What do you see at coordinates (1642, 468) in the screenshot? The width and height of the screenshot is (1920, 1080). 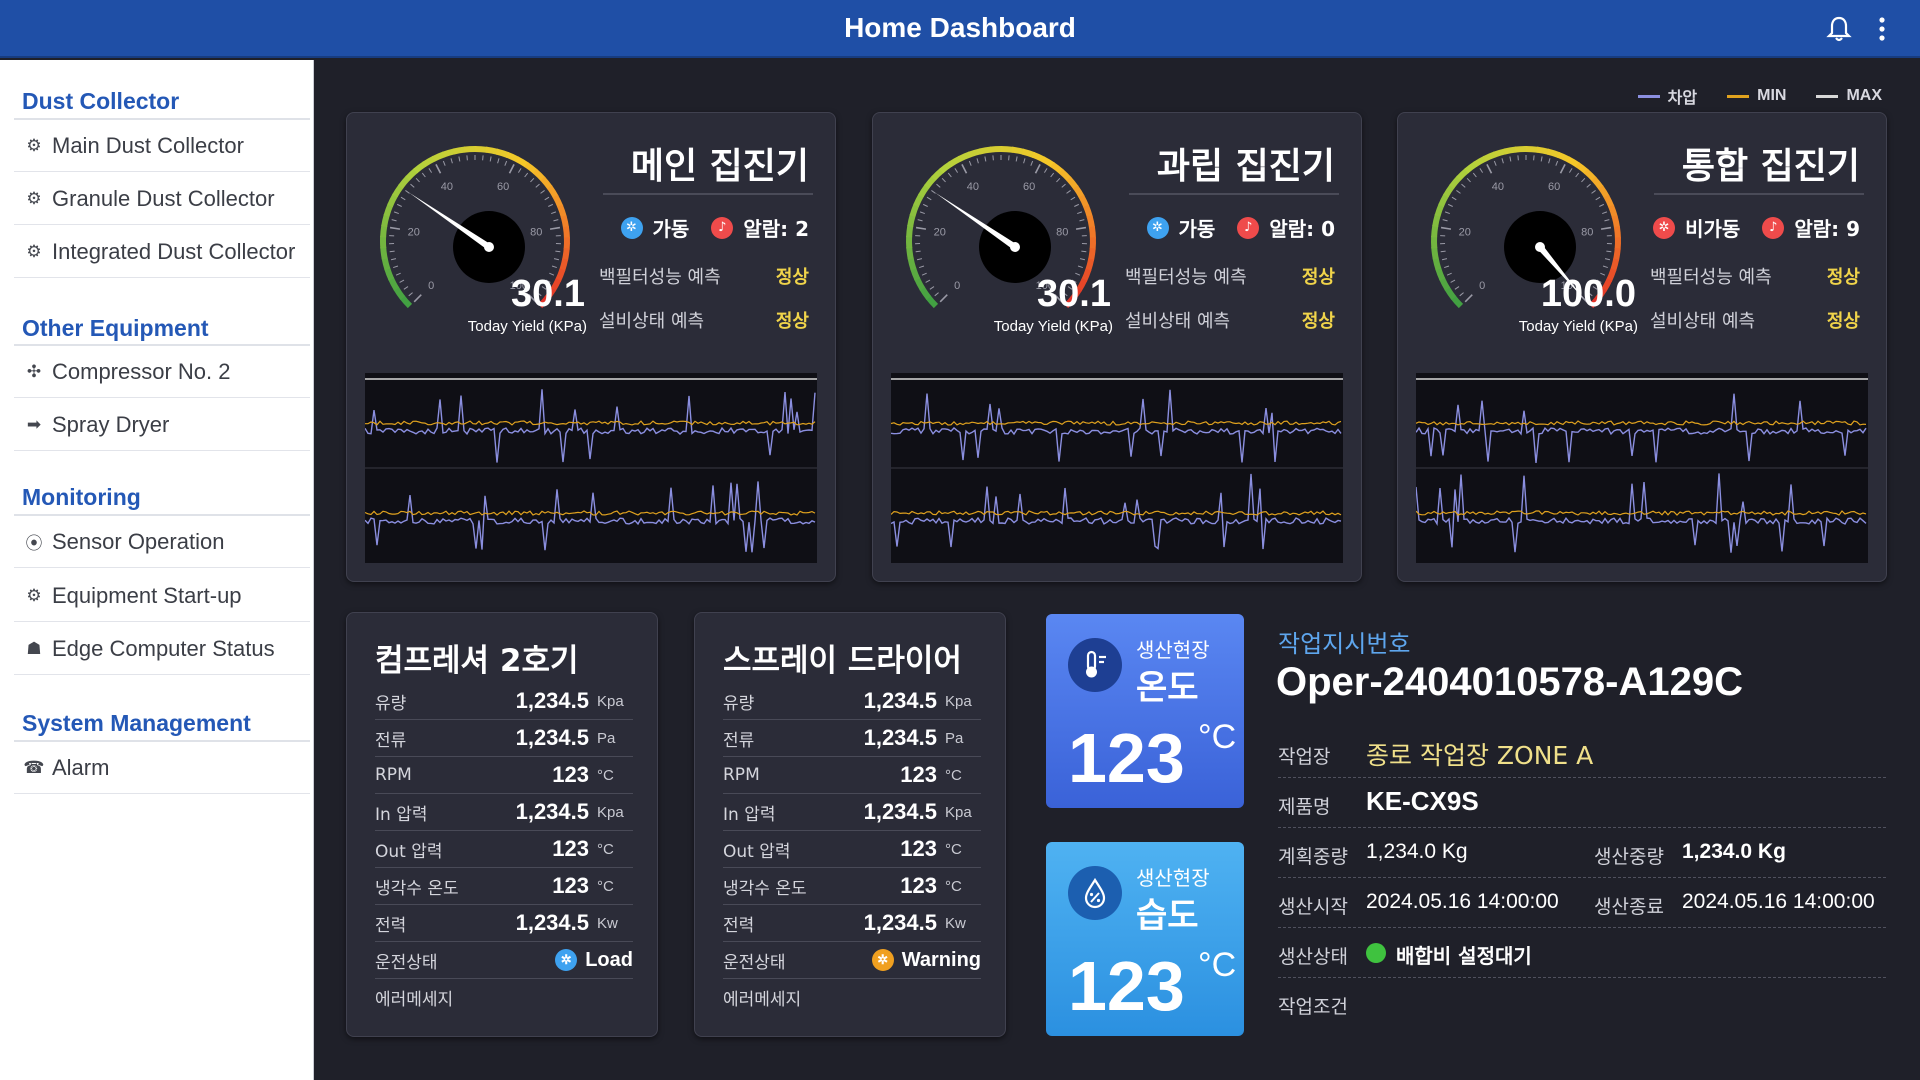 I see `trend-chart` at bounding box center [1642, 468].